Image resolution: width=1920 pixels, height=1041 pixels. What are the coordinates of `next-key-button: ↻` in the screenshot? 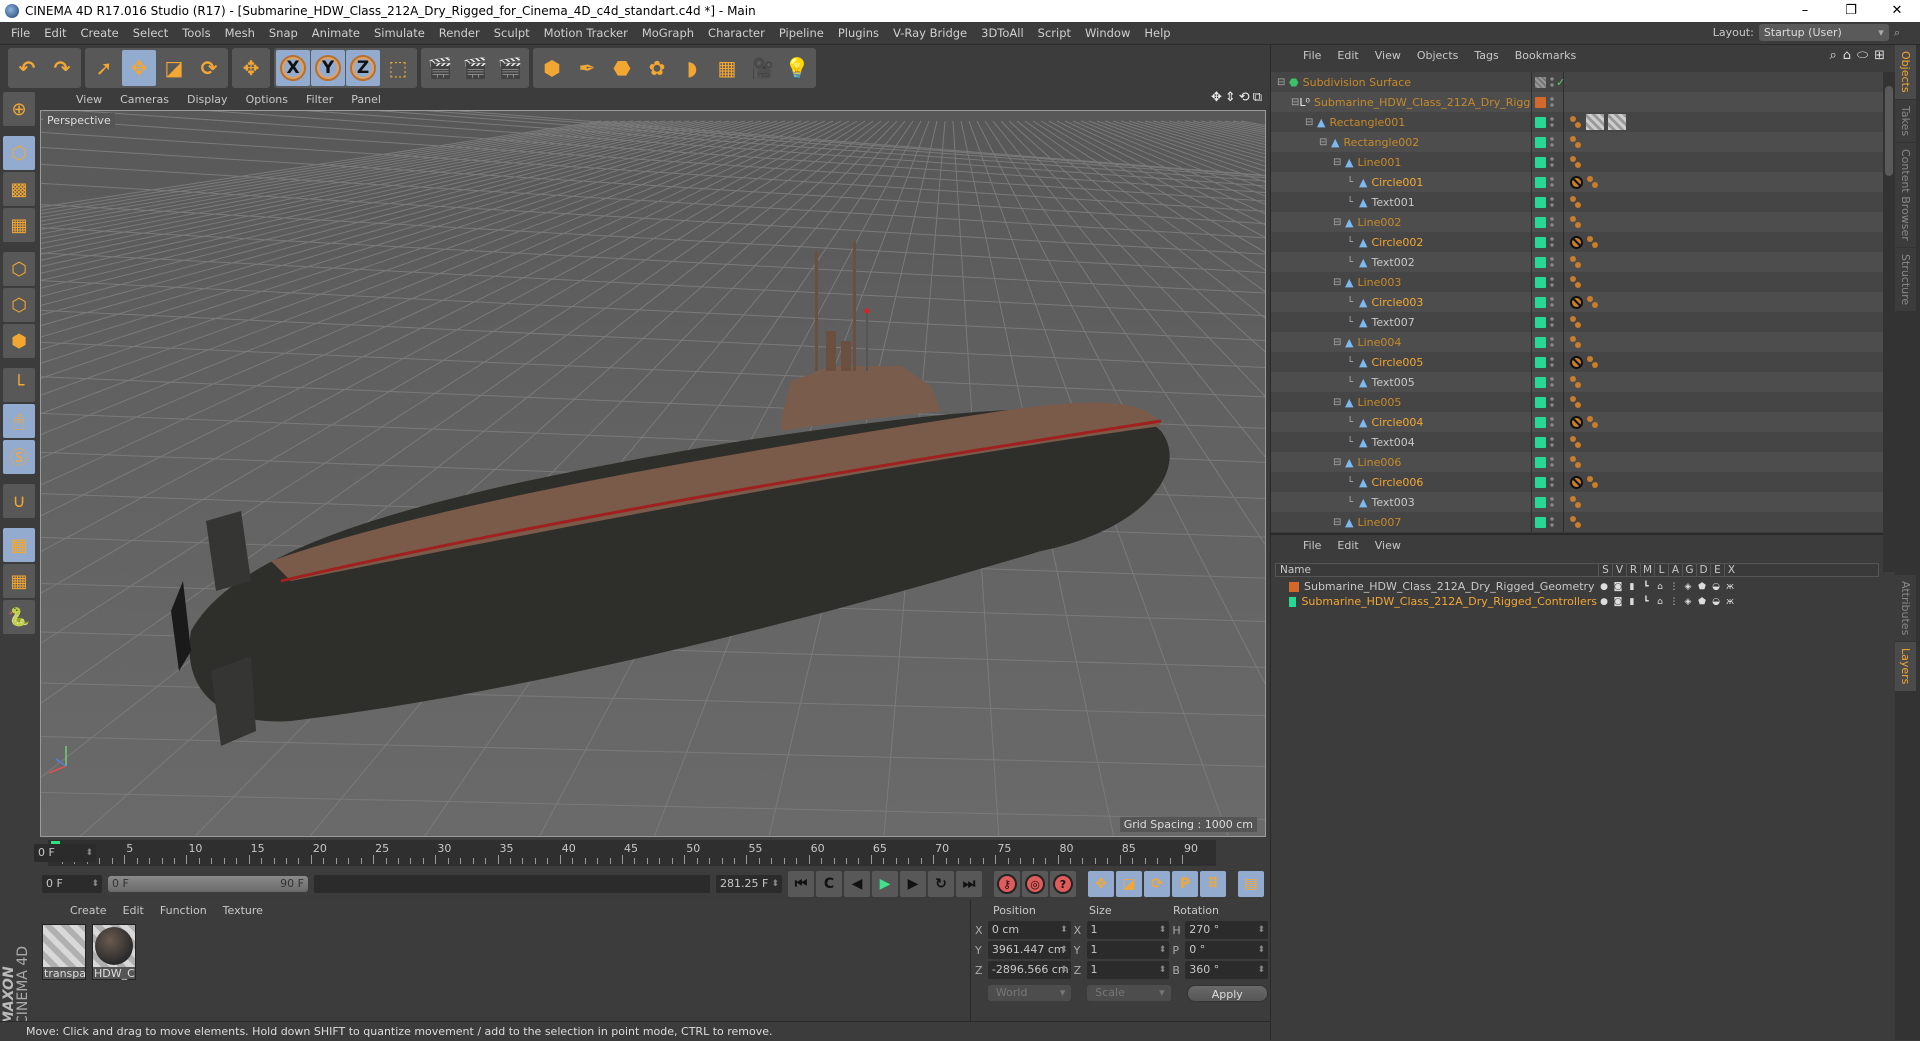 It's located at (941, 884).